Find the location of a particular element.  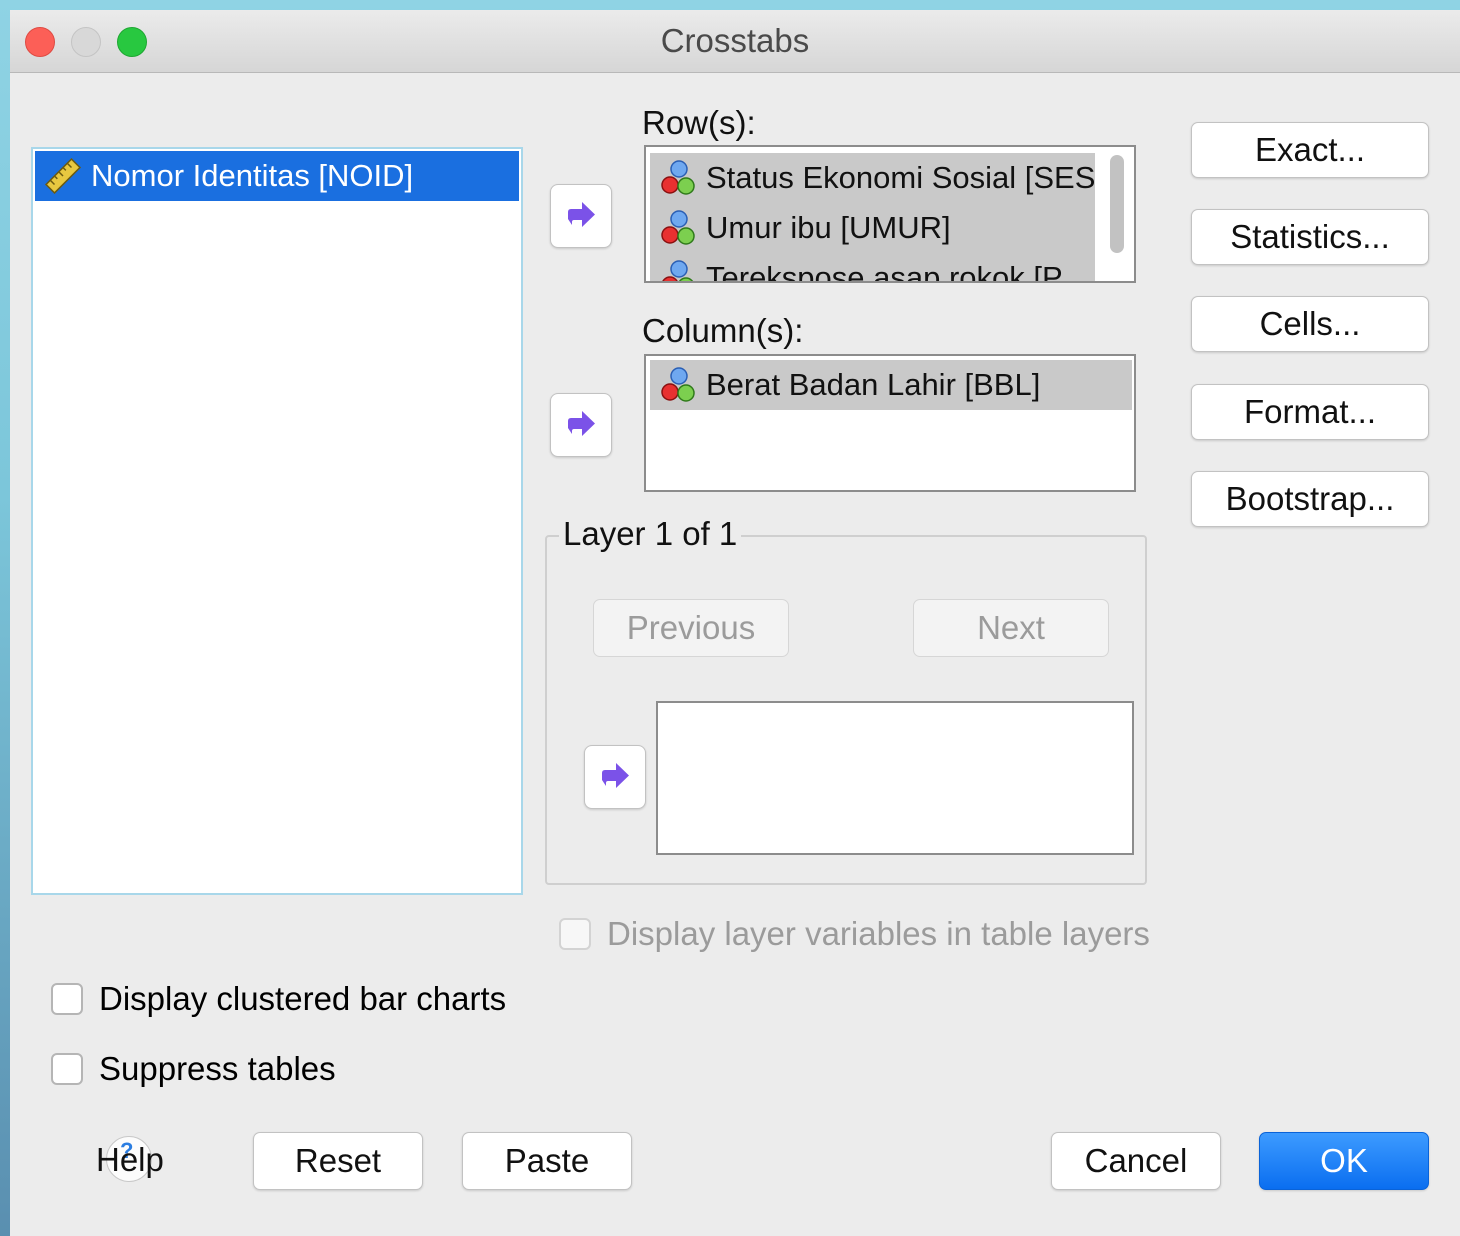

layer-group: Layer 1 of 1 Previous Next is located at coordinates (846, 700).